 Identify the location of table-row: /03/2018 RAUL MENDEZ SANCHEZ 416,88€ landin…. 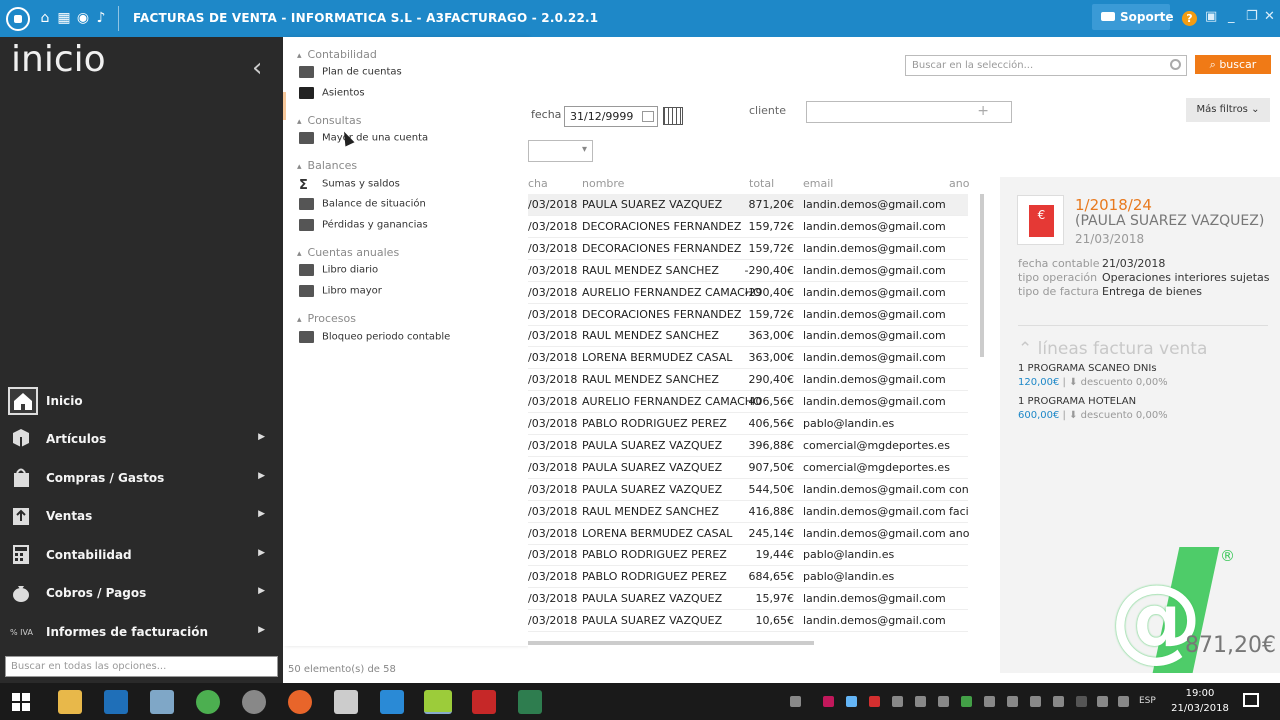
(748, 512).